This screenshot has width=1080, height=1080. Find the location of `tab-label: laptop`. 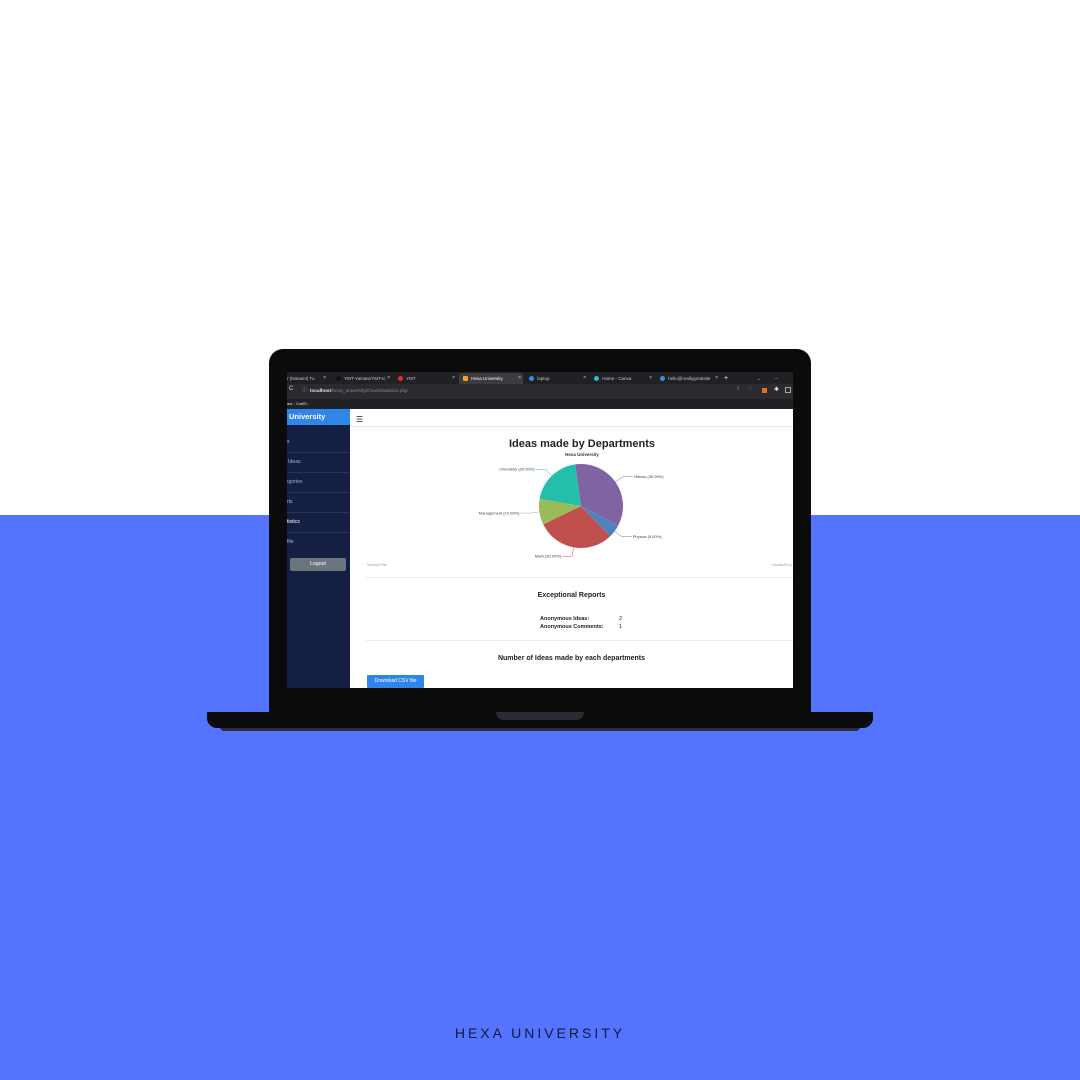

tab-label: laptop is located at coordinates (543, 378).